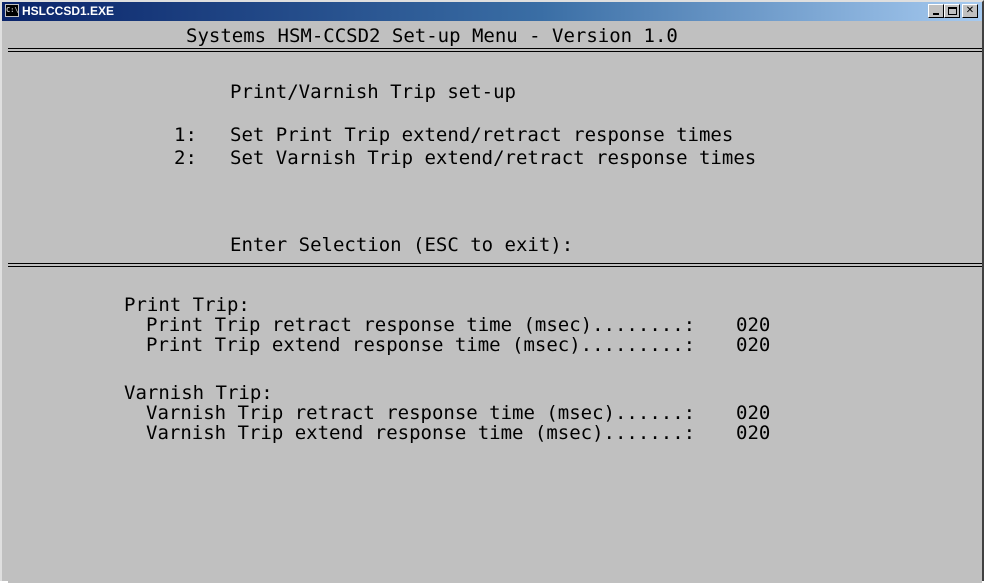  I want to click on menu-option-1-key: 1:, so click(185, 135).